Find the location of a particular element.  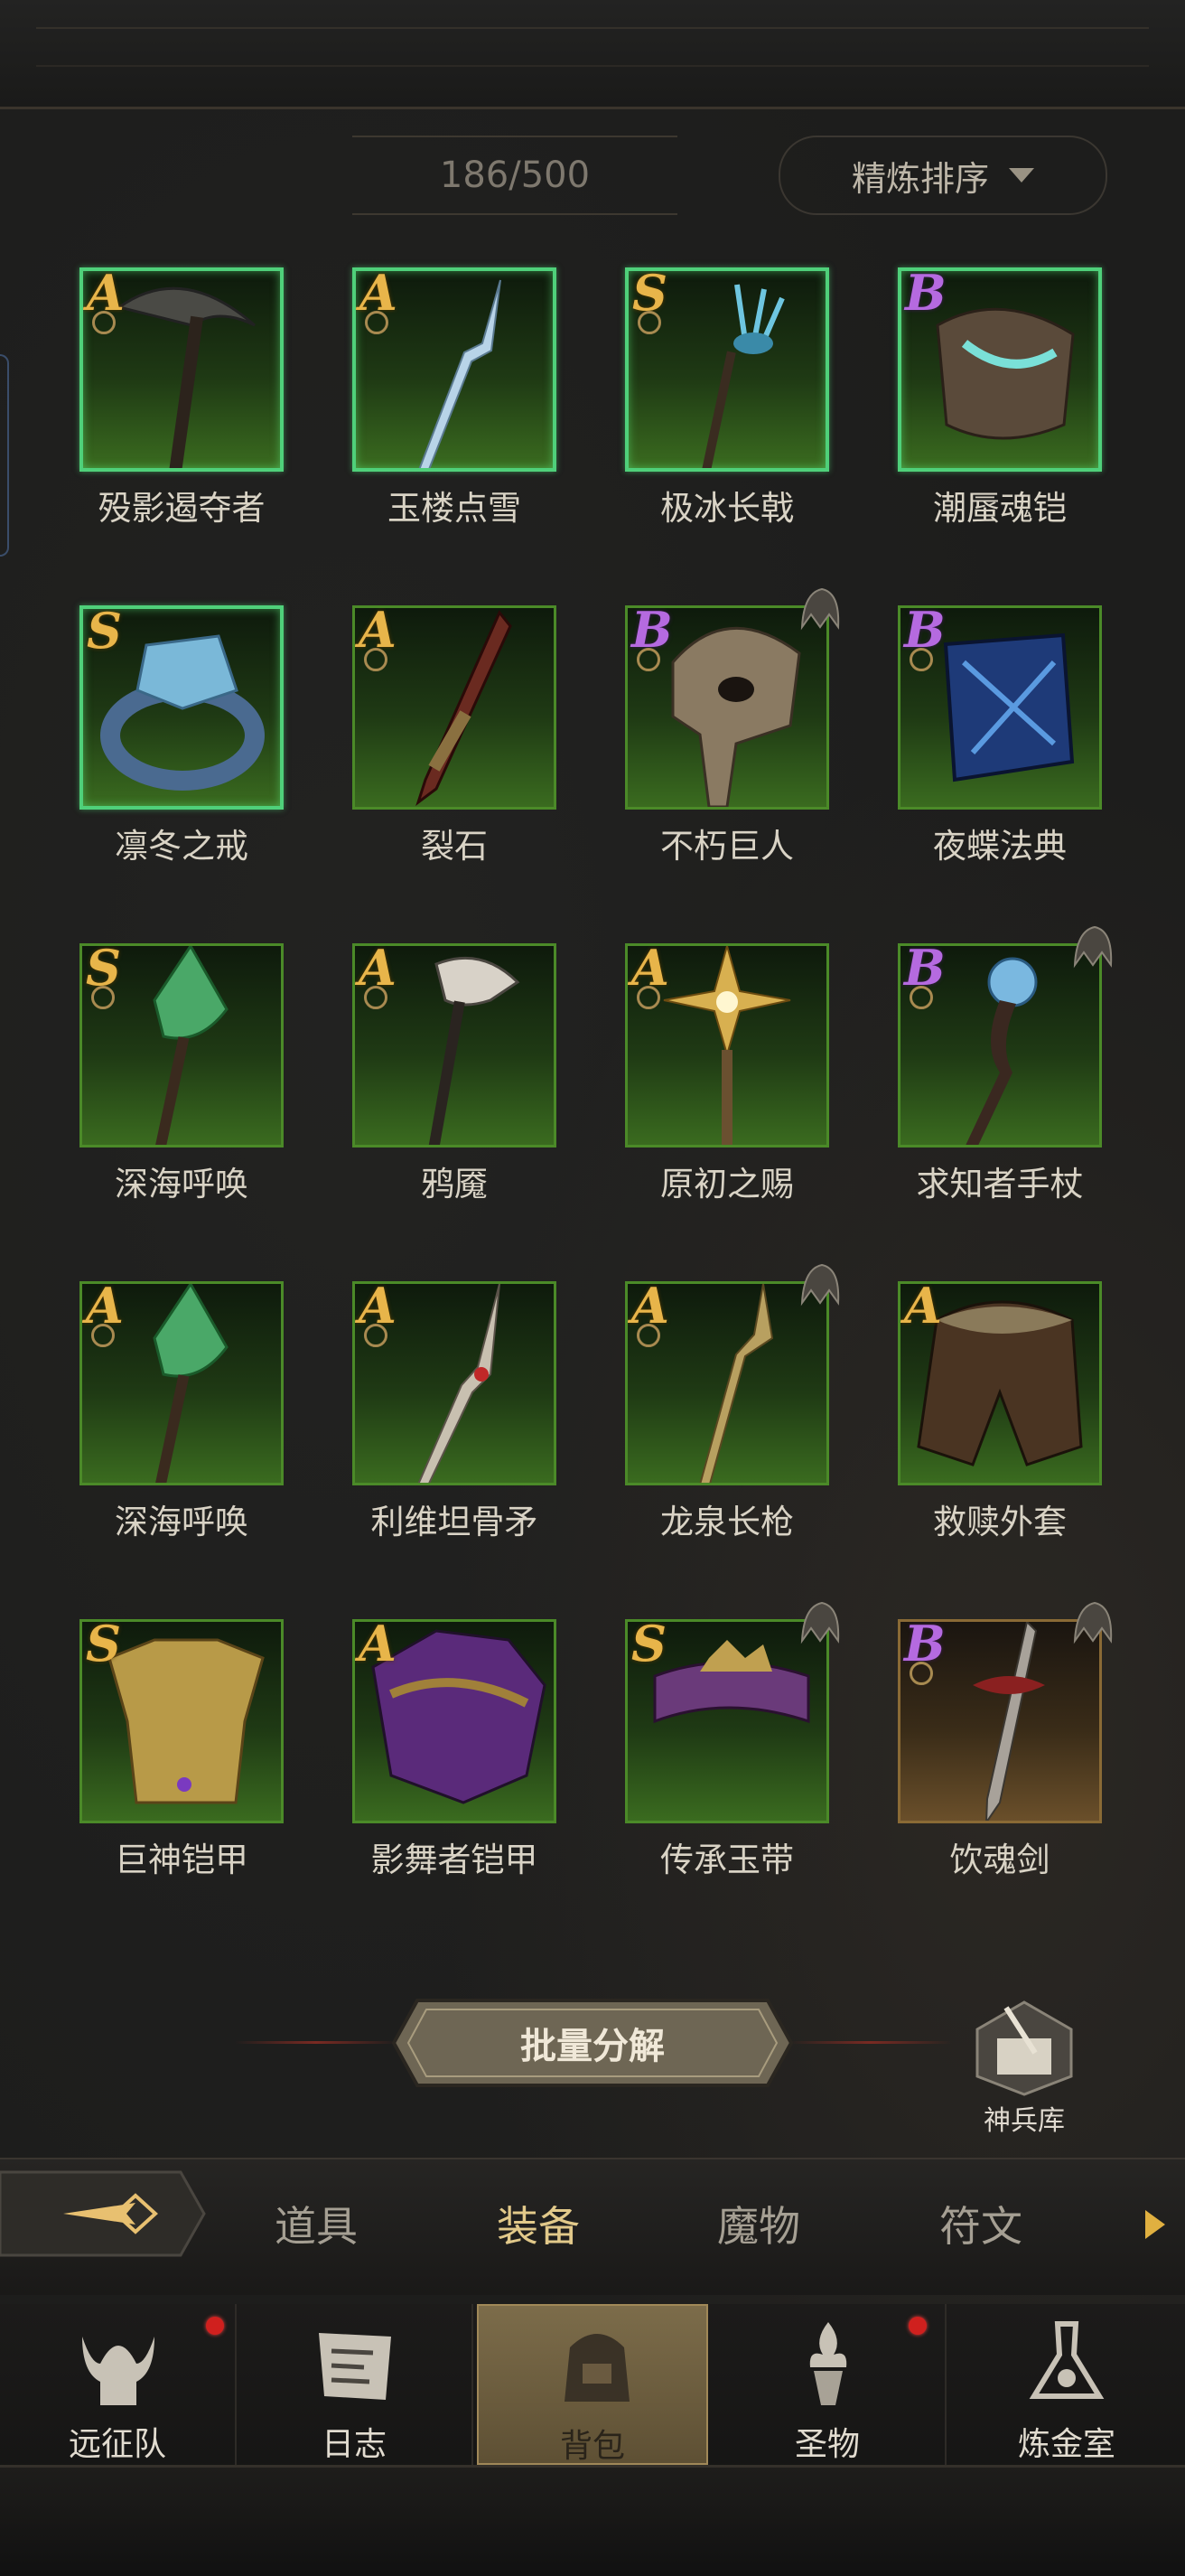

backpack-icon is located at coordinates (597, 2368).